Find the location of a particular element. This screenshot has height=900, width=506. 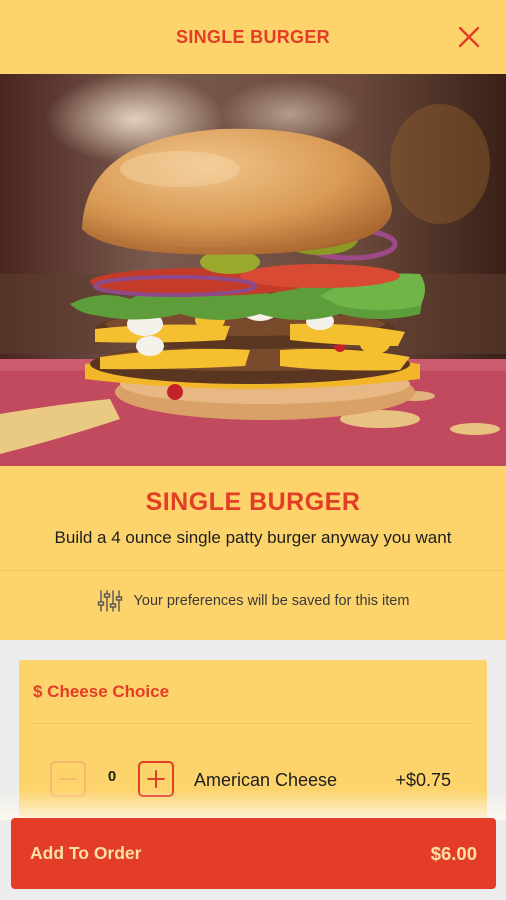

close-button is located at coordinates (469, 37).